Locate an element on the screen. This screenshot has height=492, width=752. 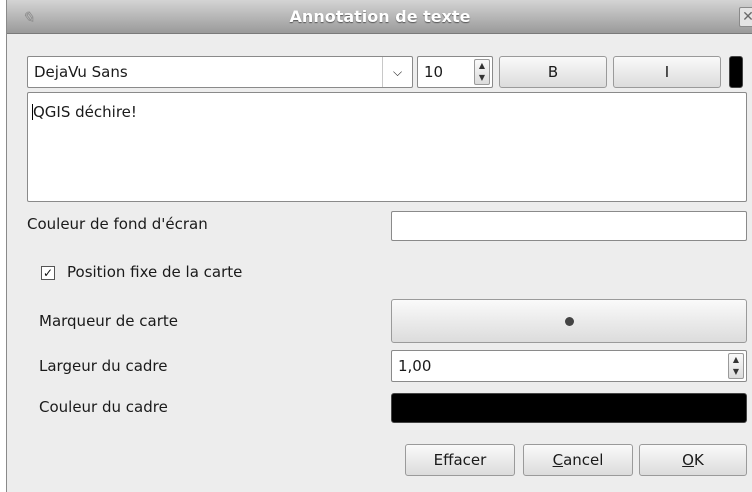
chevron-down-icon: ⌵ is located at coordinates (397, 72).